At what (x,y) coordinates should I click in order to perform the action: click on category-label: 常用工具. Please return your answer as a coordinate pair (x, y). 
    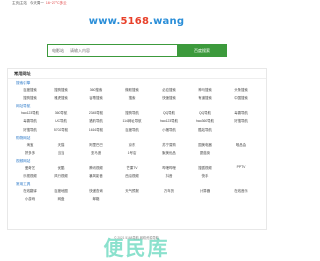
    Looking at the image, I should click on (23, 183).